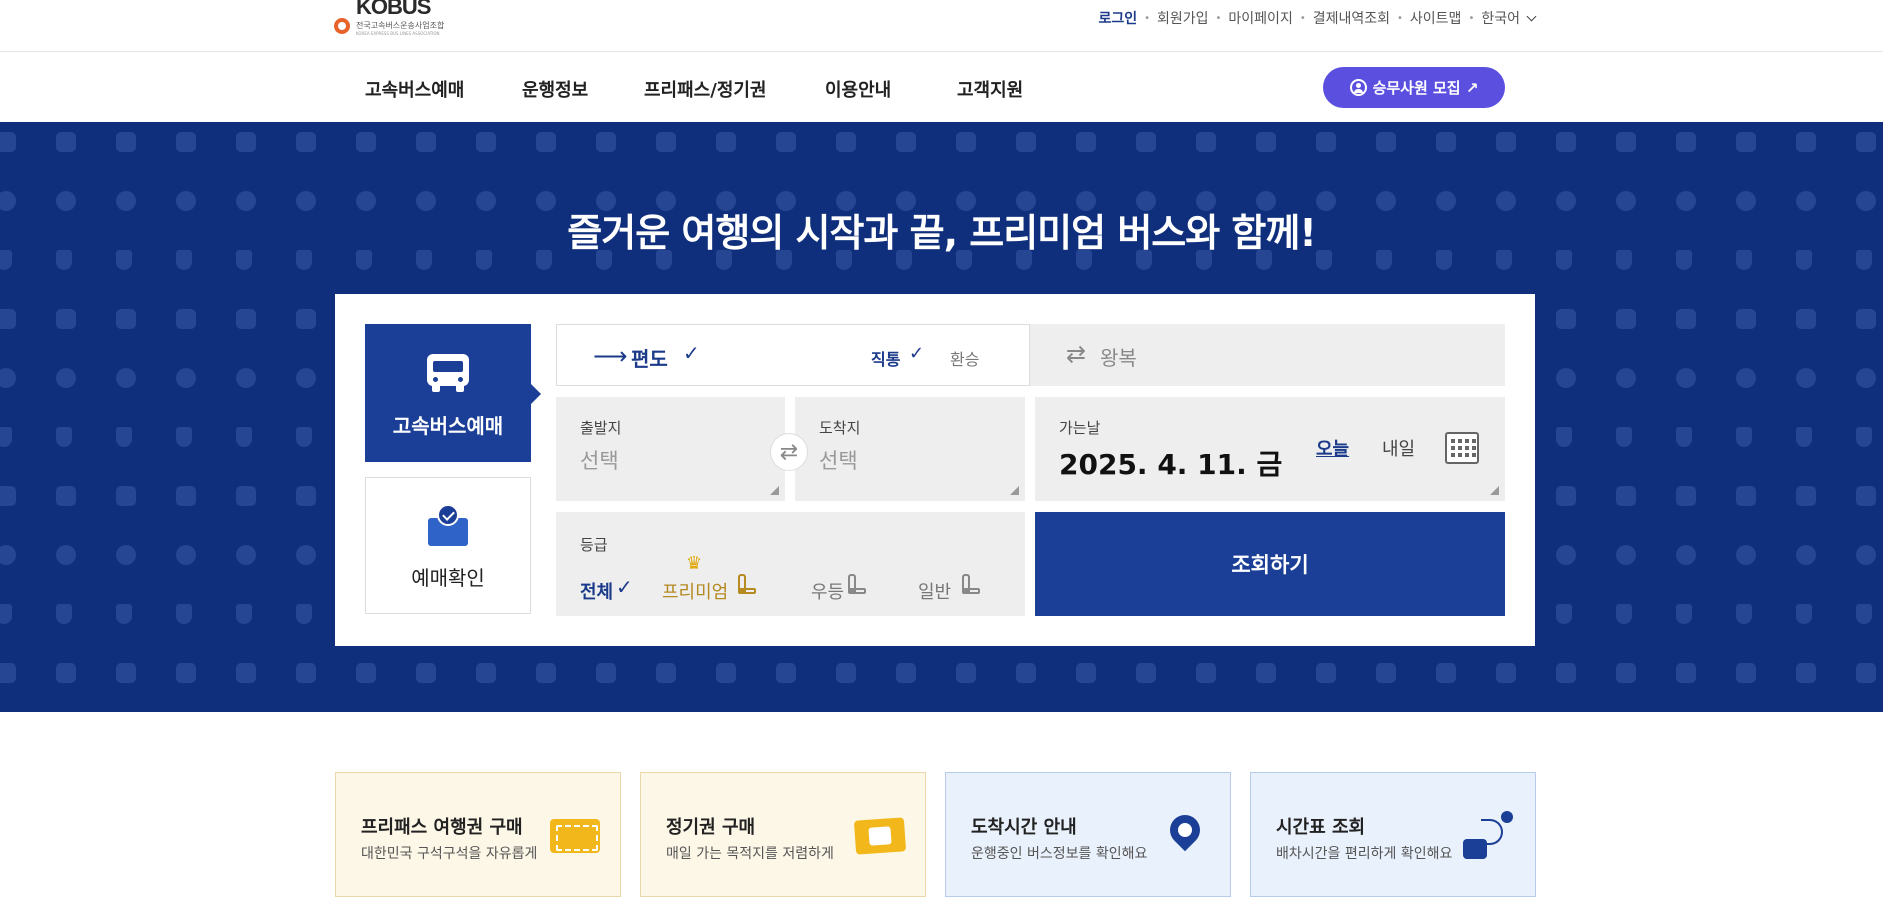  Describe the element at coordinates (1351, 18) in the screenshot. I see `payment-history-link: 결제내역조회` at that location.